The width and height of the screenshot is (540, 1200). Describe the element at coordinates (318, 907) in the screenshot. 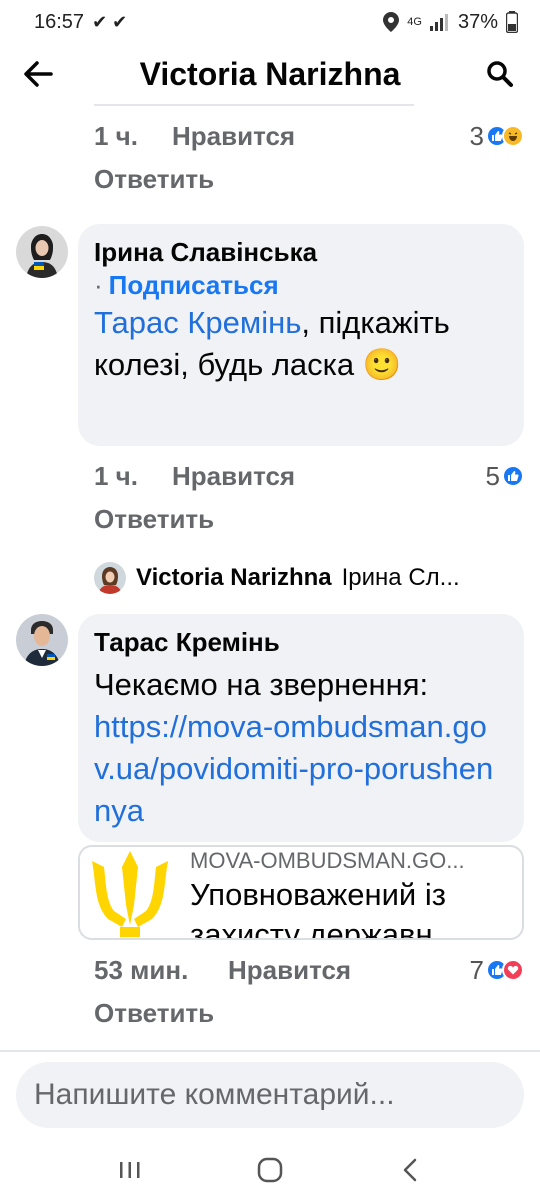

I see `card-title: Уповноважений із захисту державн` at that location.